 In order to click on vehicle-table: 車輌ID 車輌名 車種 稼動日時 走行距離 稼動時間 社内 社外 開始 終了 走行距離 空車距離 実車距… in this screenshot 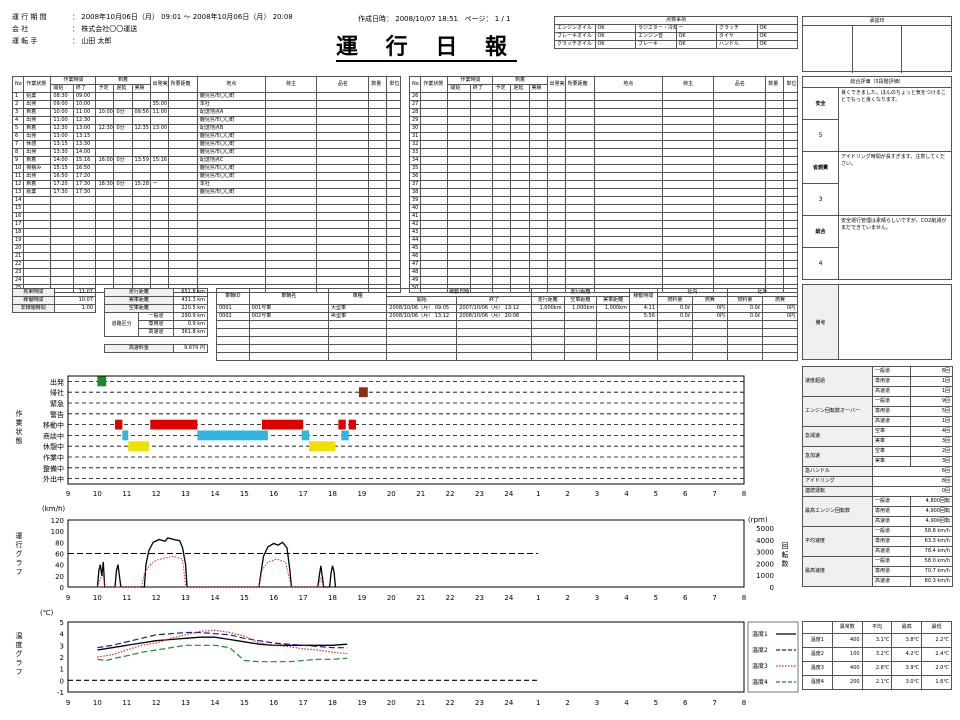, I will do `click(507, 324)`.